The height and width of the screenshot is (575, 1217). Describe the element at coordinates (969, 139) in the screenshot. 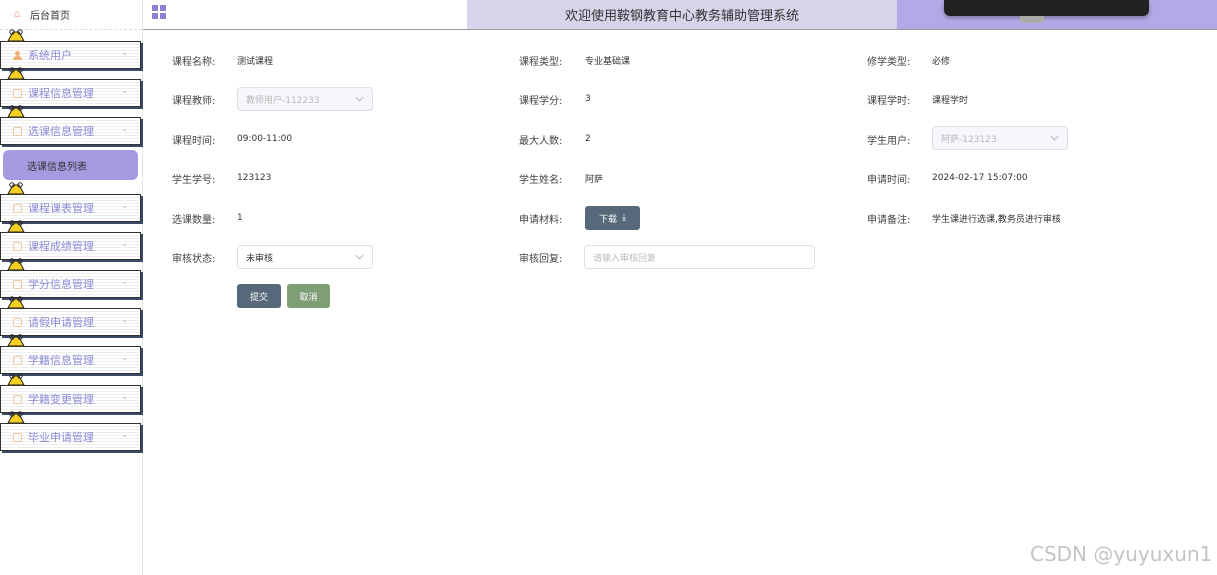

I see `student-user-select-value: 阿萨-123123` at that location.